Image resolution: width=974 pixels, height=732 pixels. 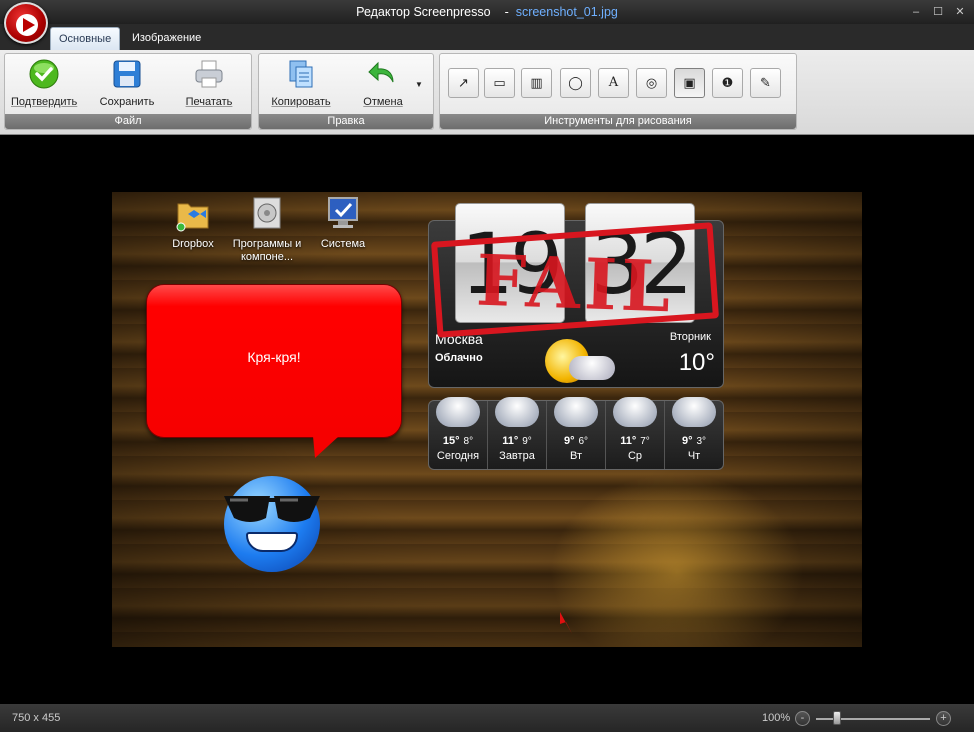 What do you see at coordinates (36, 718) in the screenshot?
I see `image-size: 750 x 455` at bounding box center [36, 718].